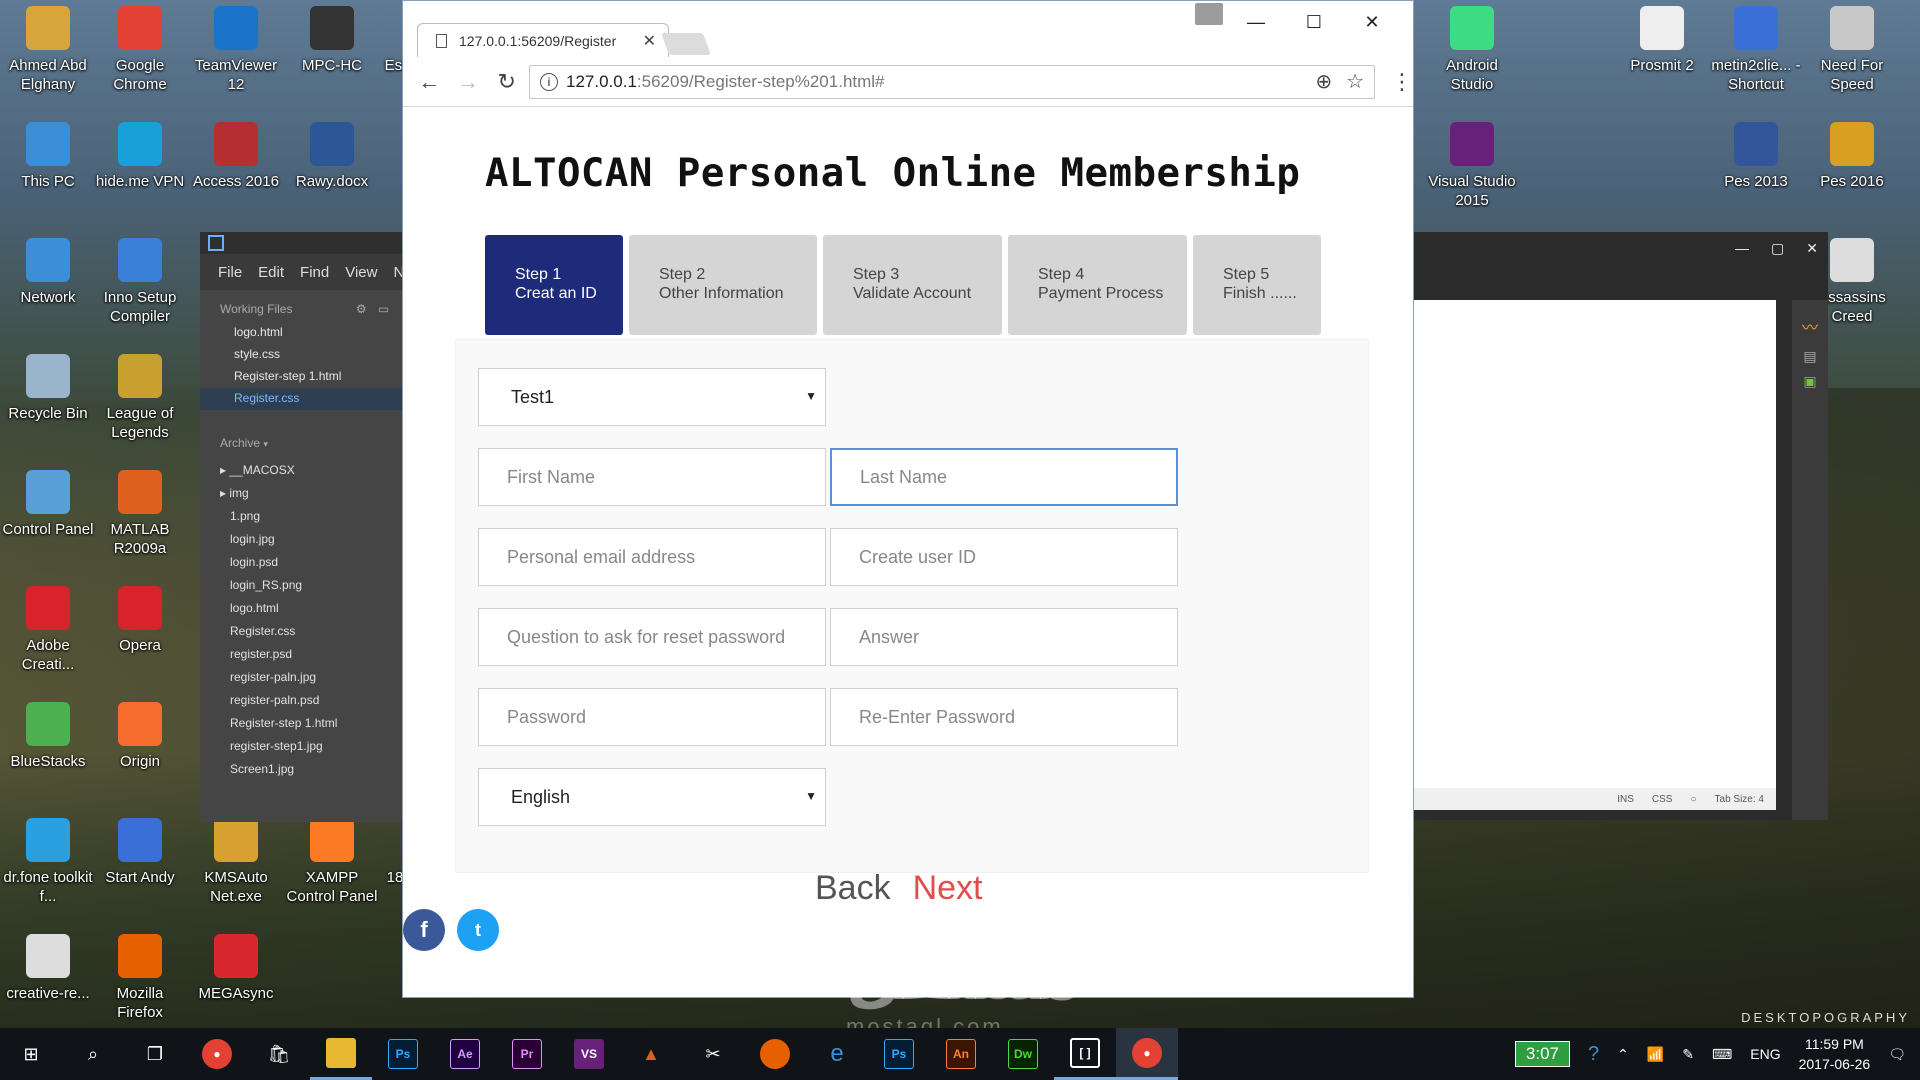  What do you see at coordinates (48, 504) in the screenshot?
I see `desktop-icon: Control Panel` at bounding box center [48, 504].